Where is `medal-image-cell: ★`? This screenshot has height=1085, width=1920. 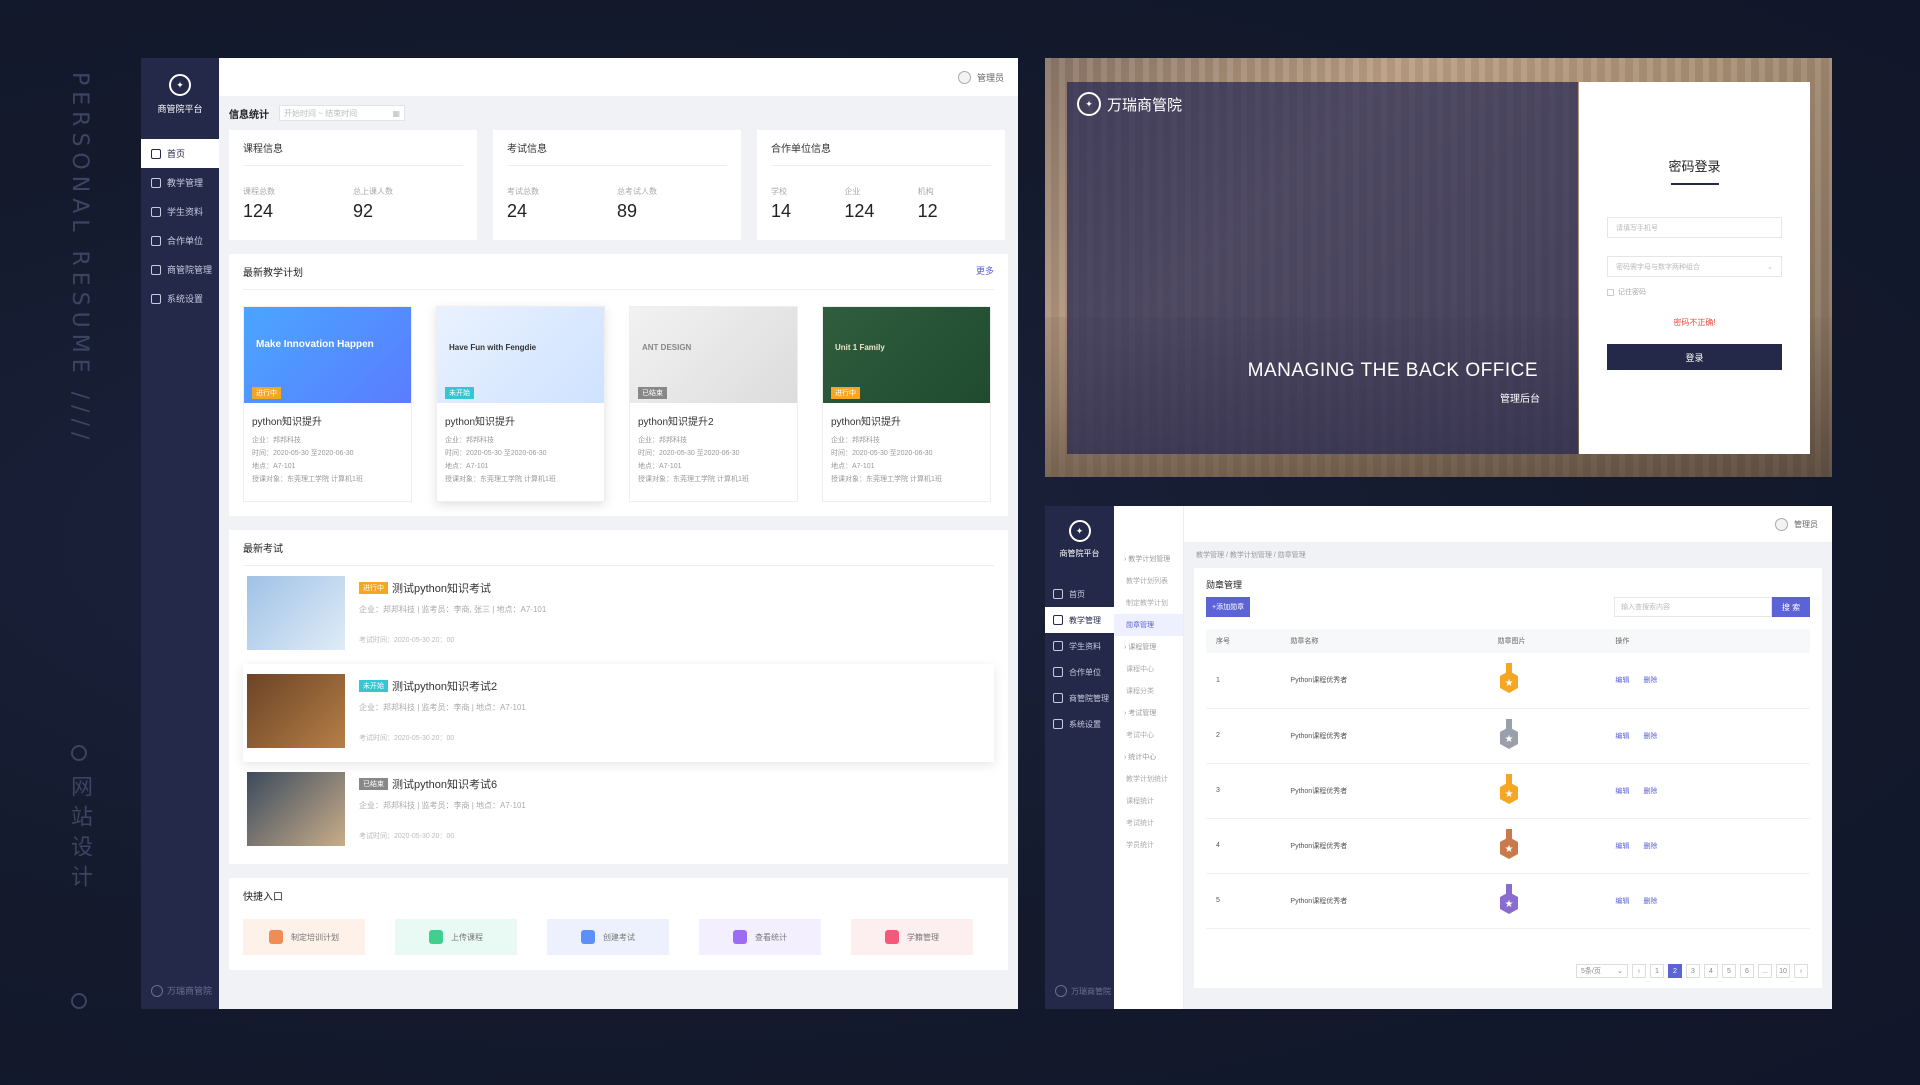
medal-image-cell: ★ is located at coordinates (1546, 736).